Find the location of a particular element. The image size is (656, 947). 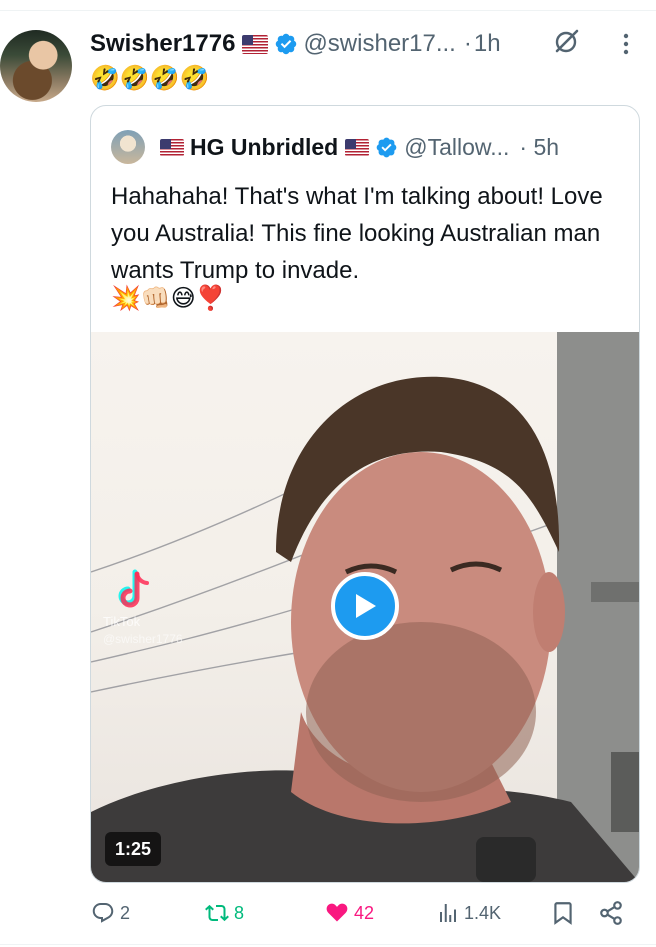

play-button is located at coordinates (365, 606).